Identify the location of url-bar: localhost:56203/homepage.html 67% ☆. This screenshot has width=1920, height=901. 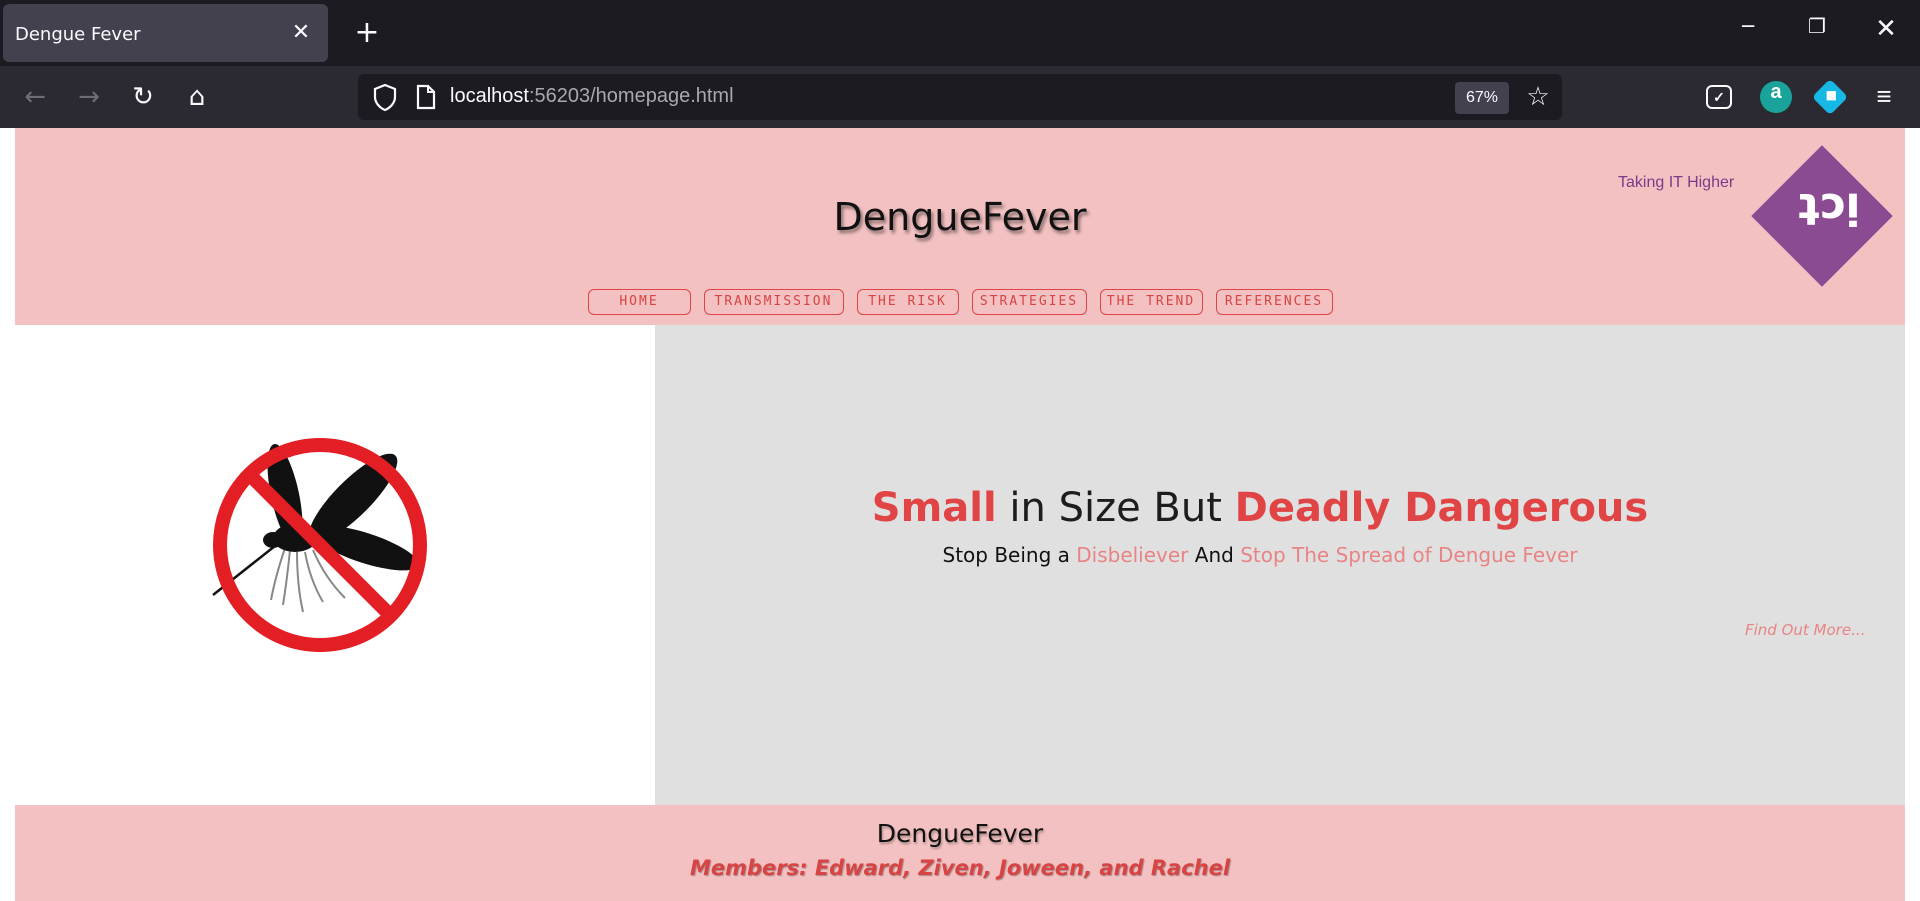
(960, 97).